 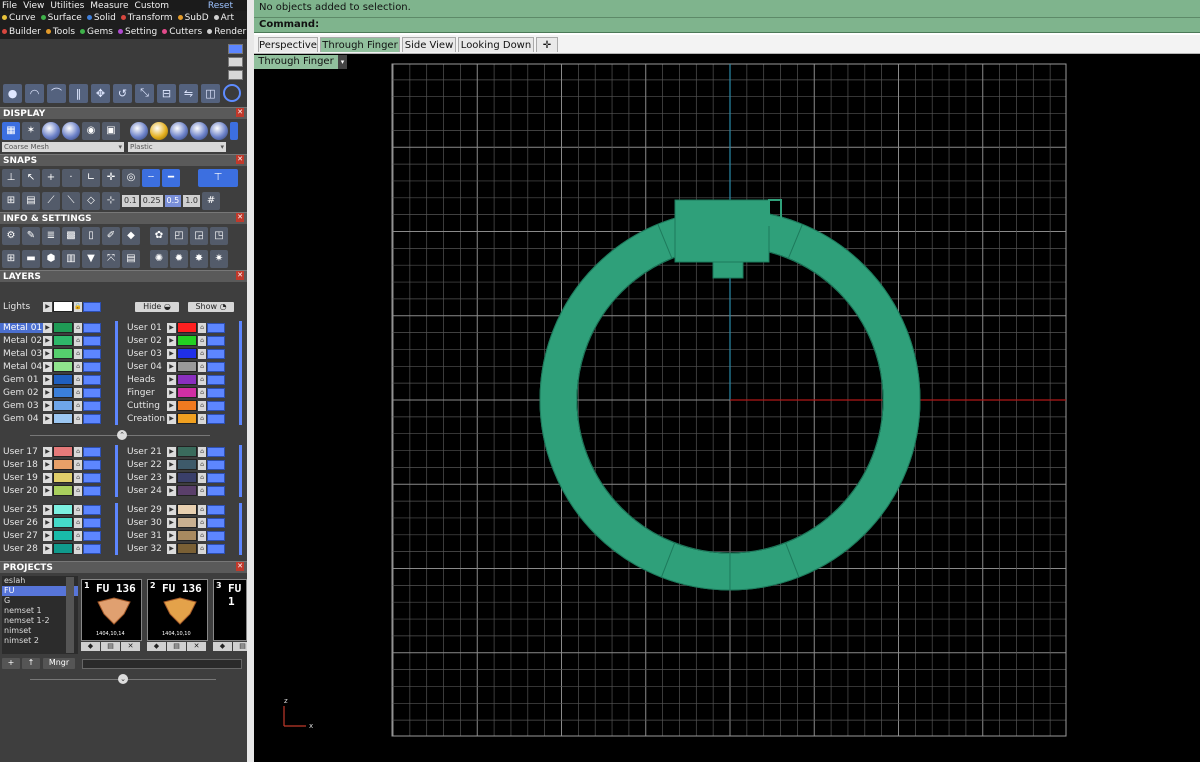 I want to click on snap-toggle-button: ⊤, so click(x=218, y=178).